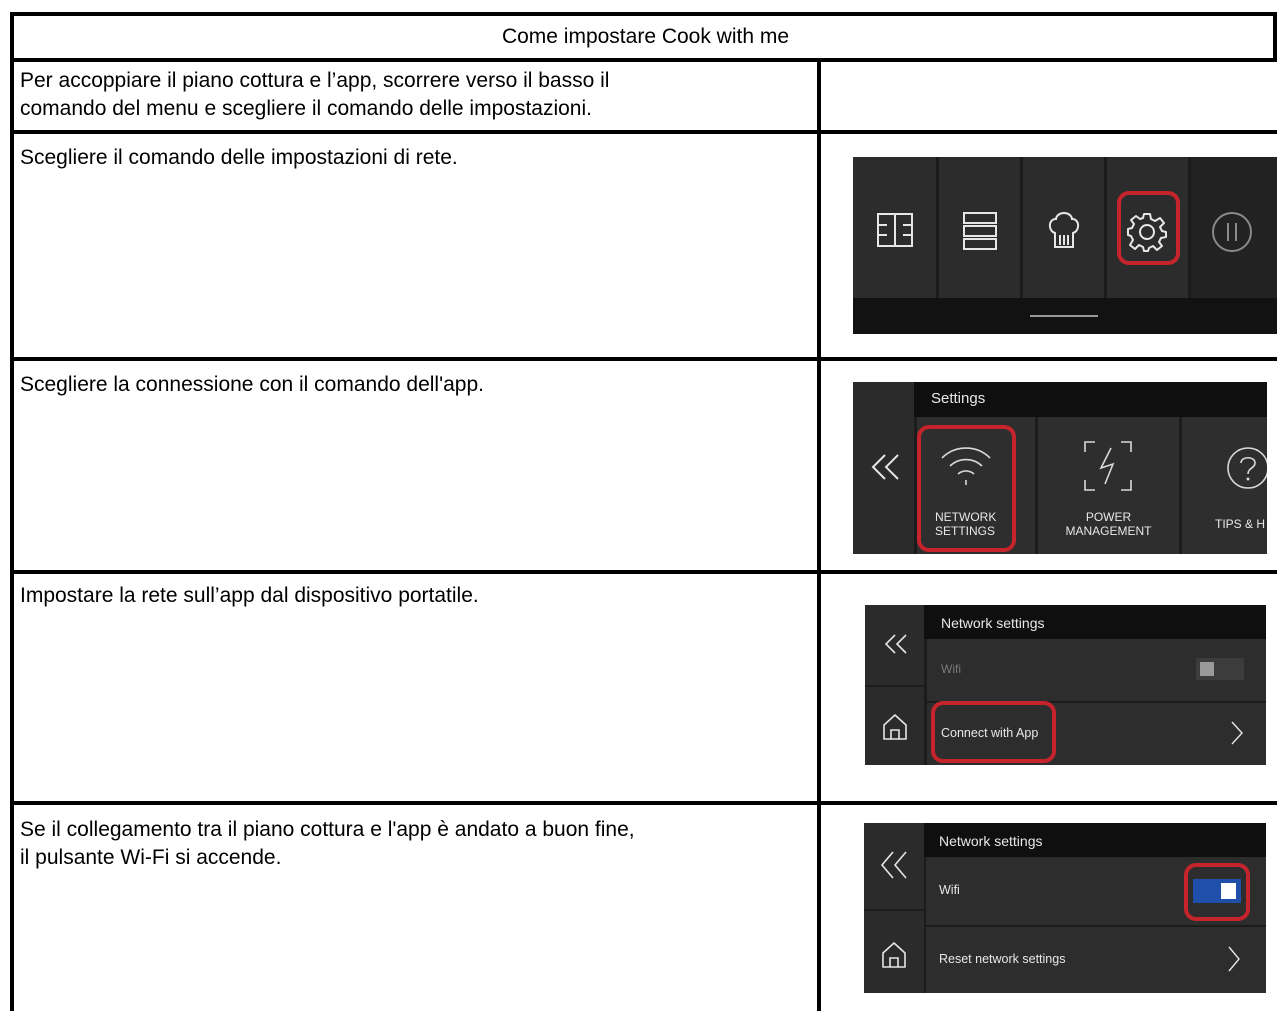 The width and height of the screenshot is (1277, 1011). What do you see at coordinates (1064, 230) in the screenshot?
I see `chef-hat-icon` at bounding box center [1064, 230].